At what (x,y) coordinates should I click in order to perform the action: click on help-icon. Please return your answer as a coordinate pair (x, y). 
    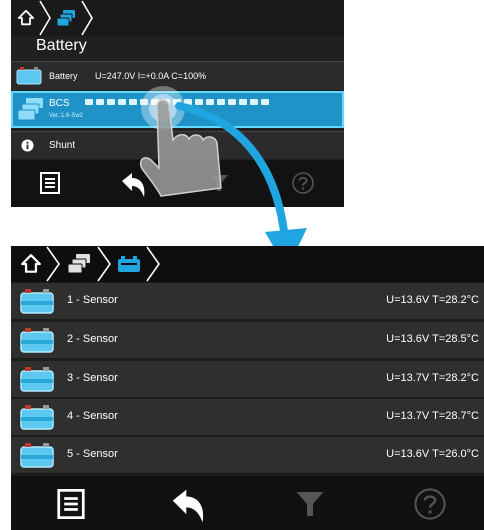
    Looking at the image, I should click on (430, 504).